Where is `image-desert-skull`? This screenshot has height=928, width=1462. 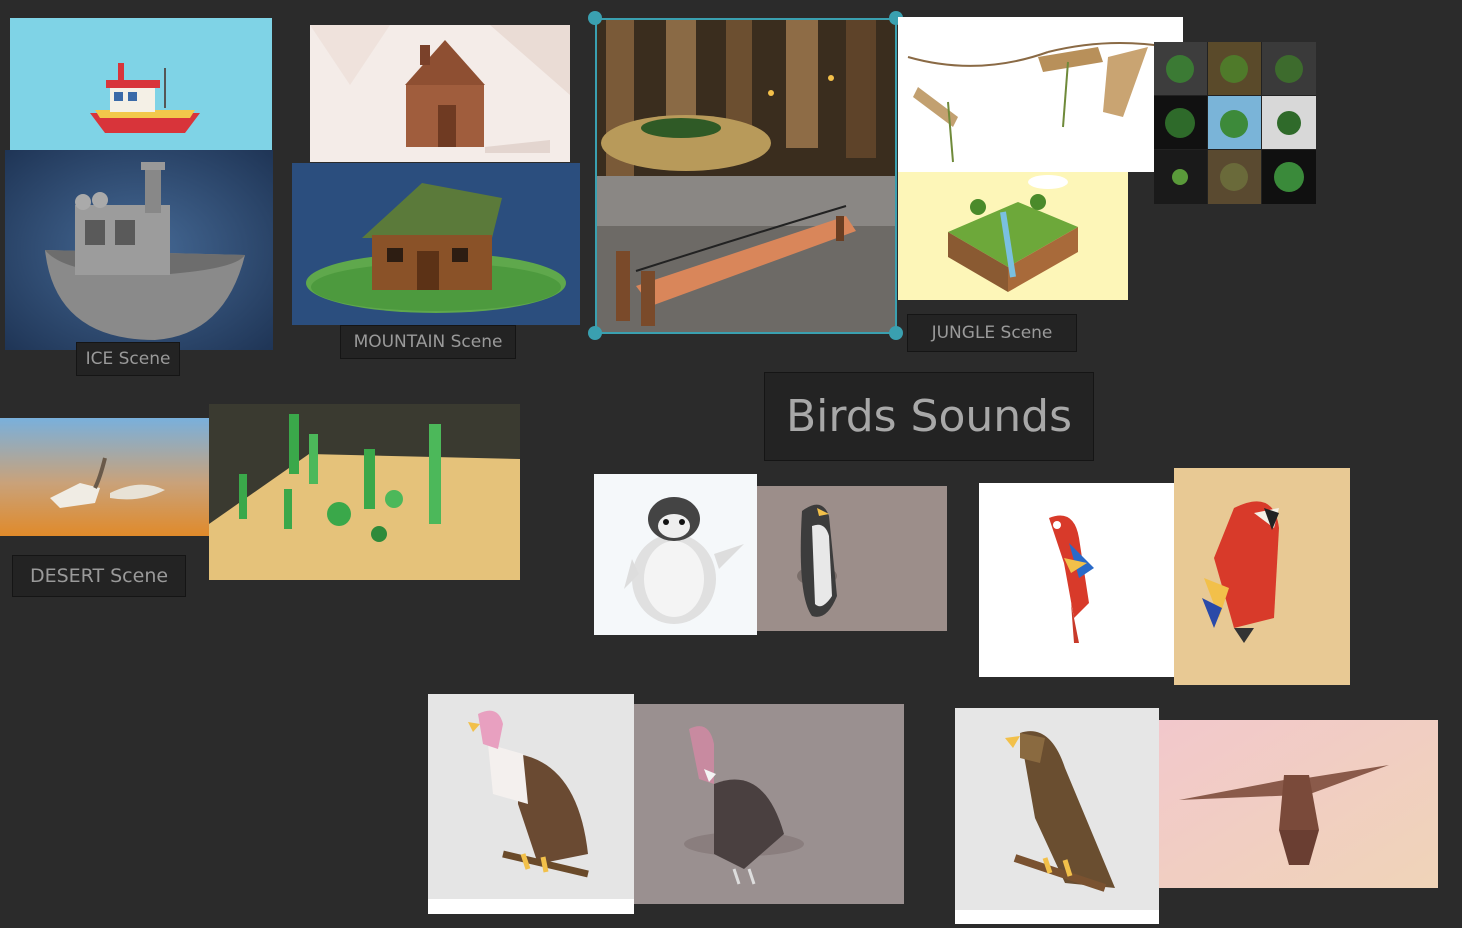
image-desert-skull is located at coordinates (105, 477).